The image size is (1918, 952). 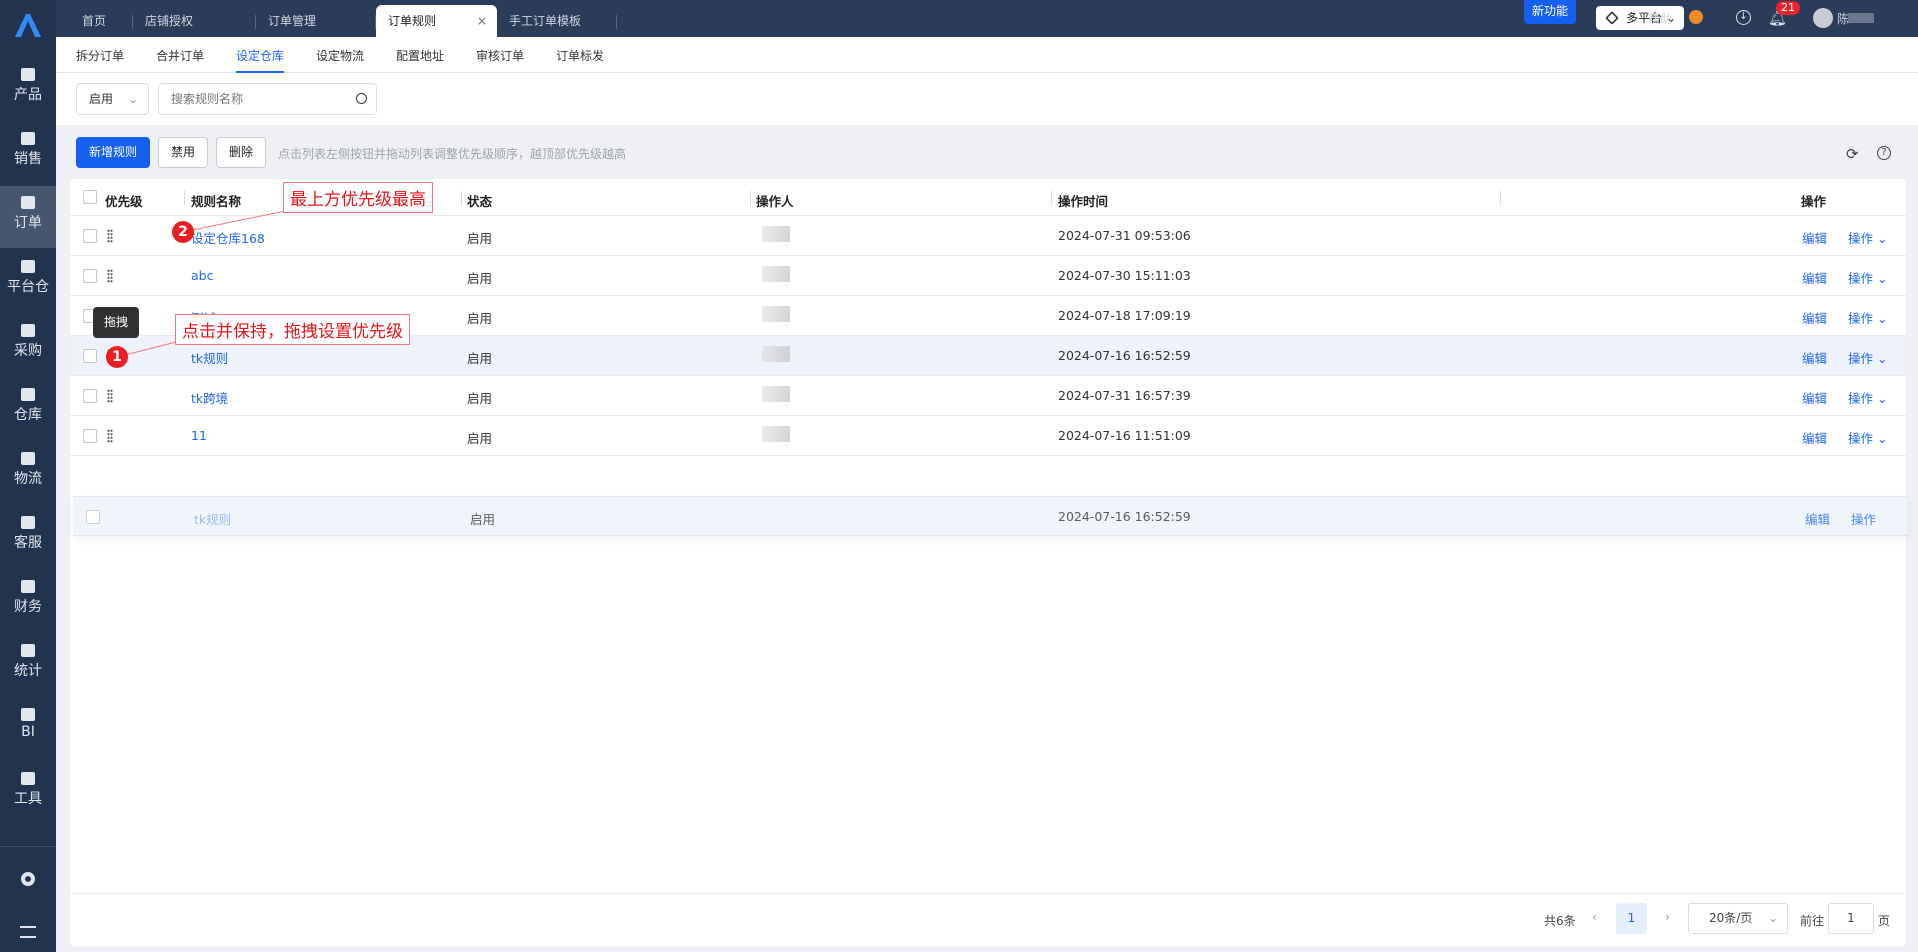 What do you see at coordinates (201, 284) in the screenshot?
I see `annotation-lines` at bounding box center [201, 284].